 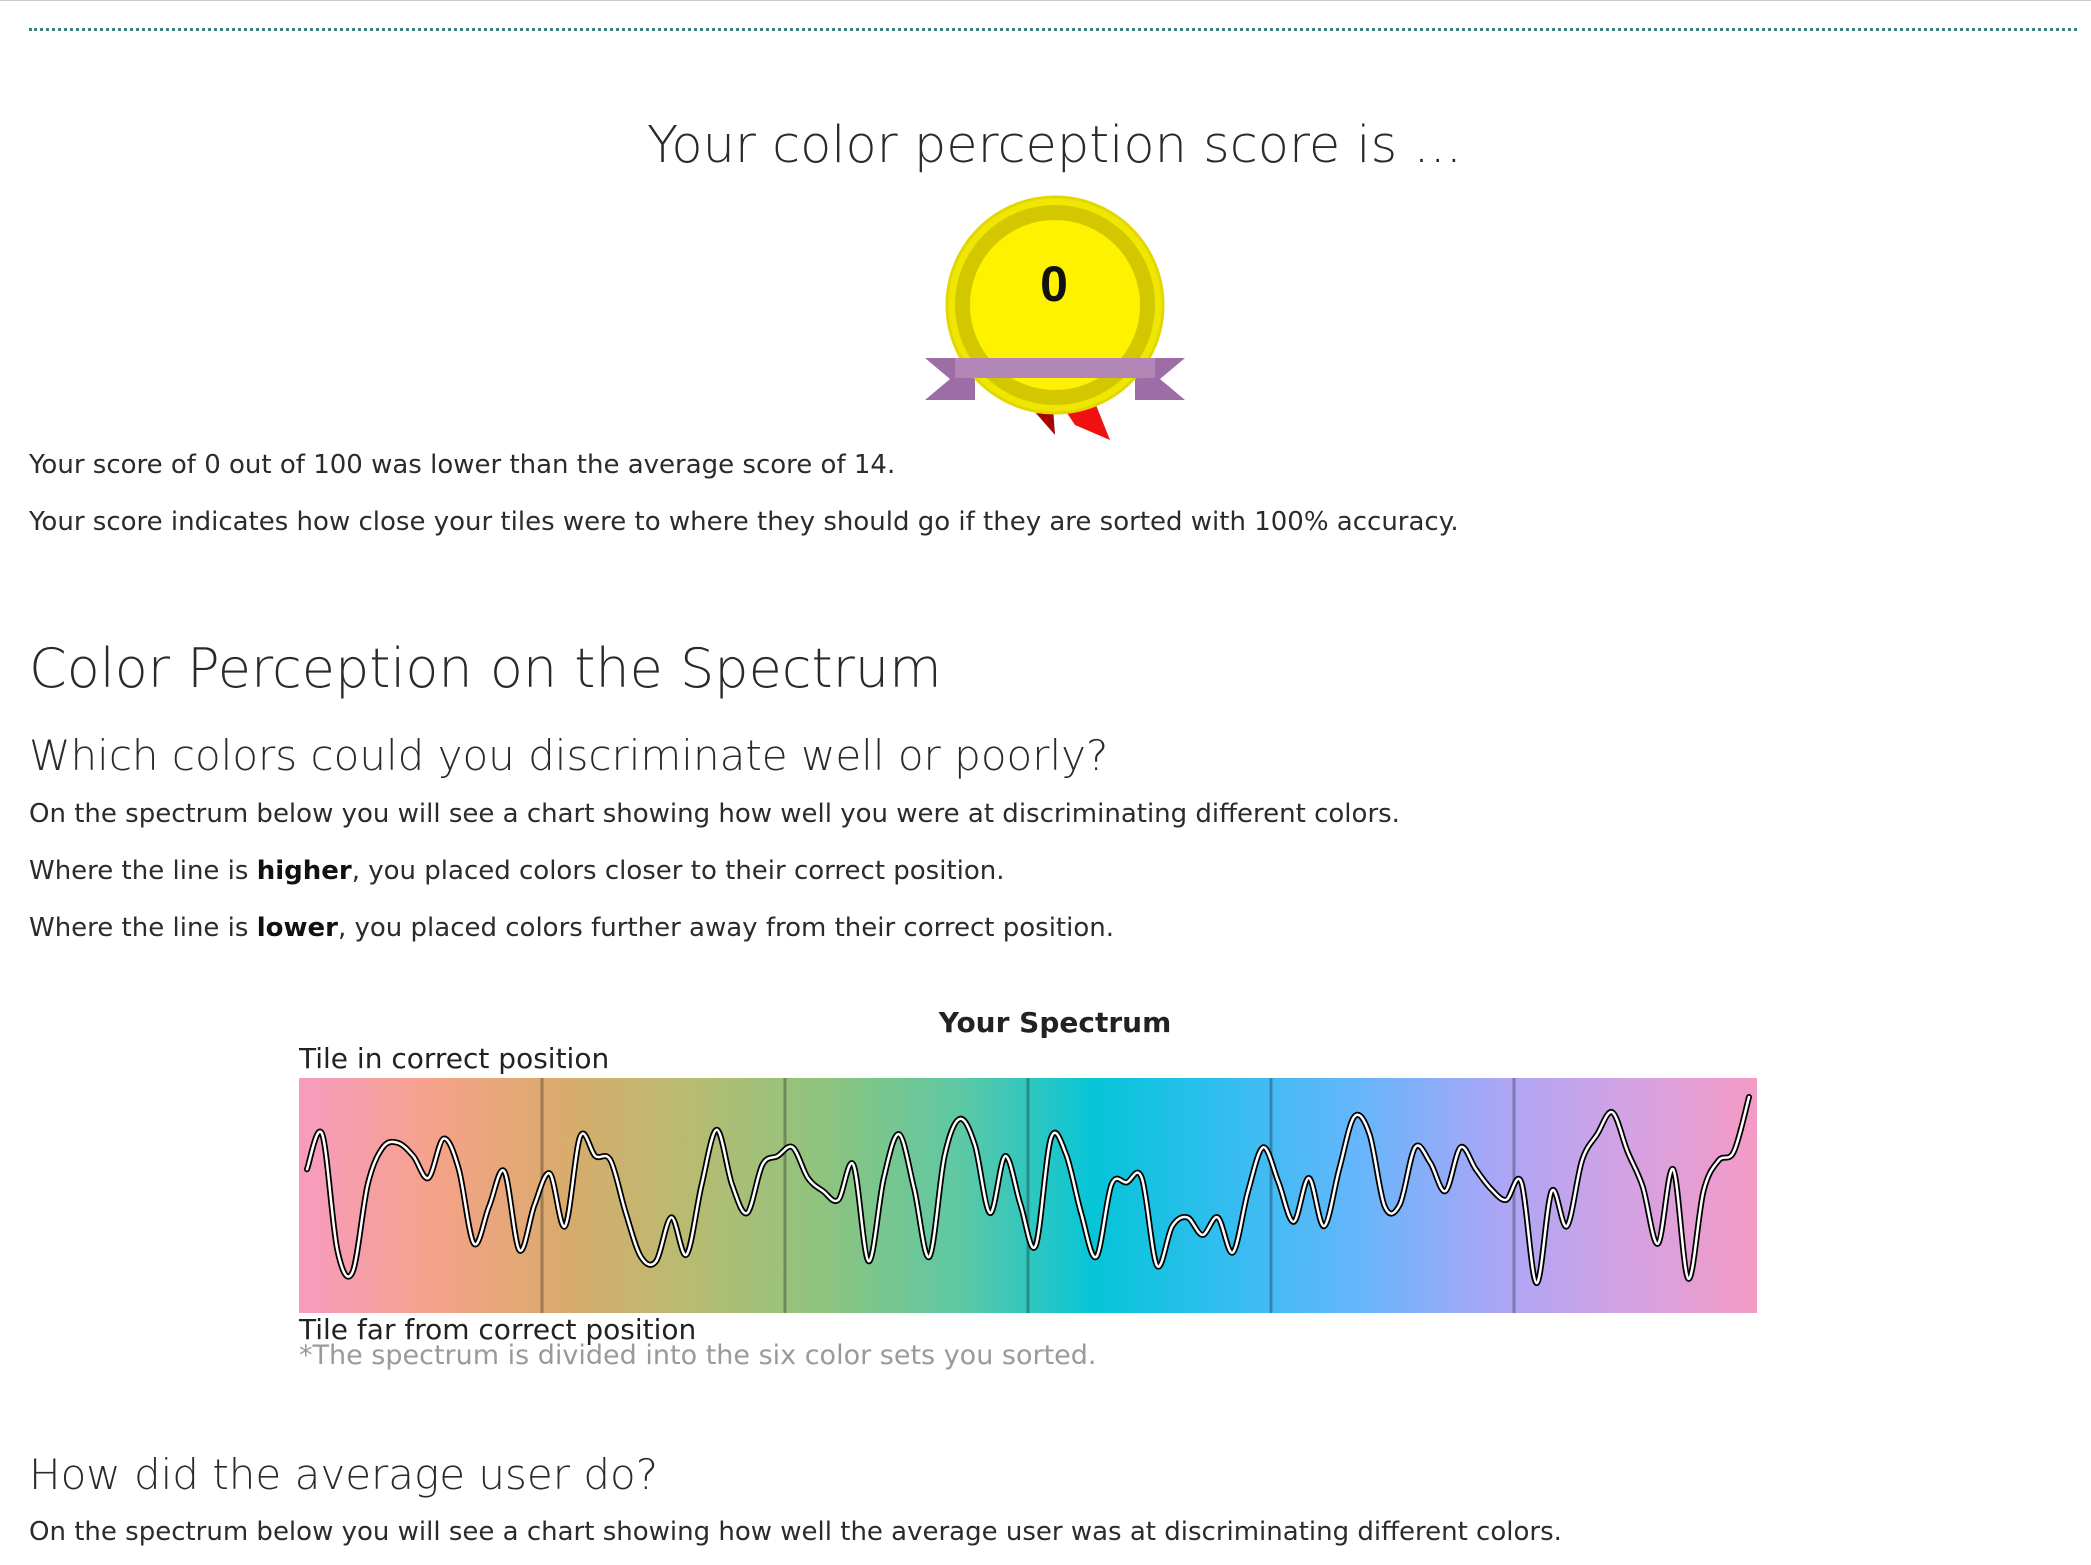 What do you see at coordinates (1028, 1195) in the screenshot?
I see `spectrum-chart` at bounding box center [1028, 1195].